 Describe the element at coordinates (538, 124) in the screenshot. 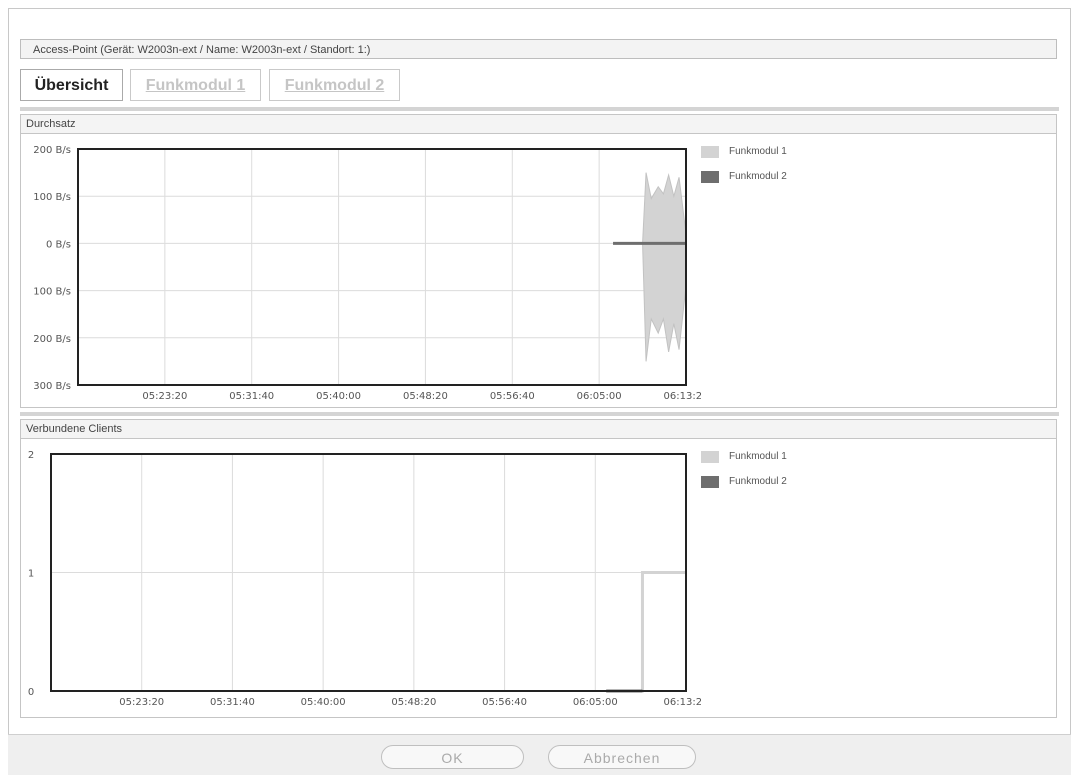

I see `throughput-panel-title: Durchsatz` at that location.